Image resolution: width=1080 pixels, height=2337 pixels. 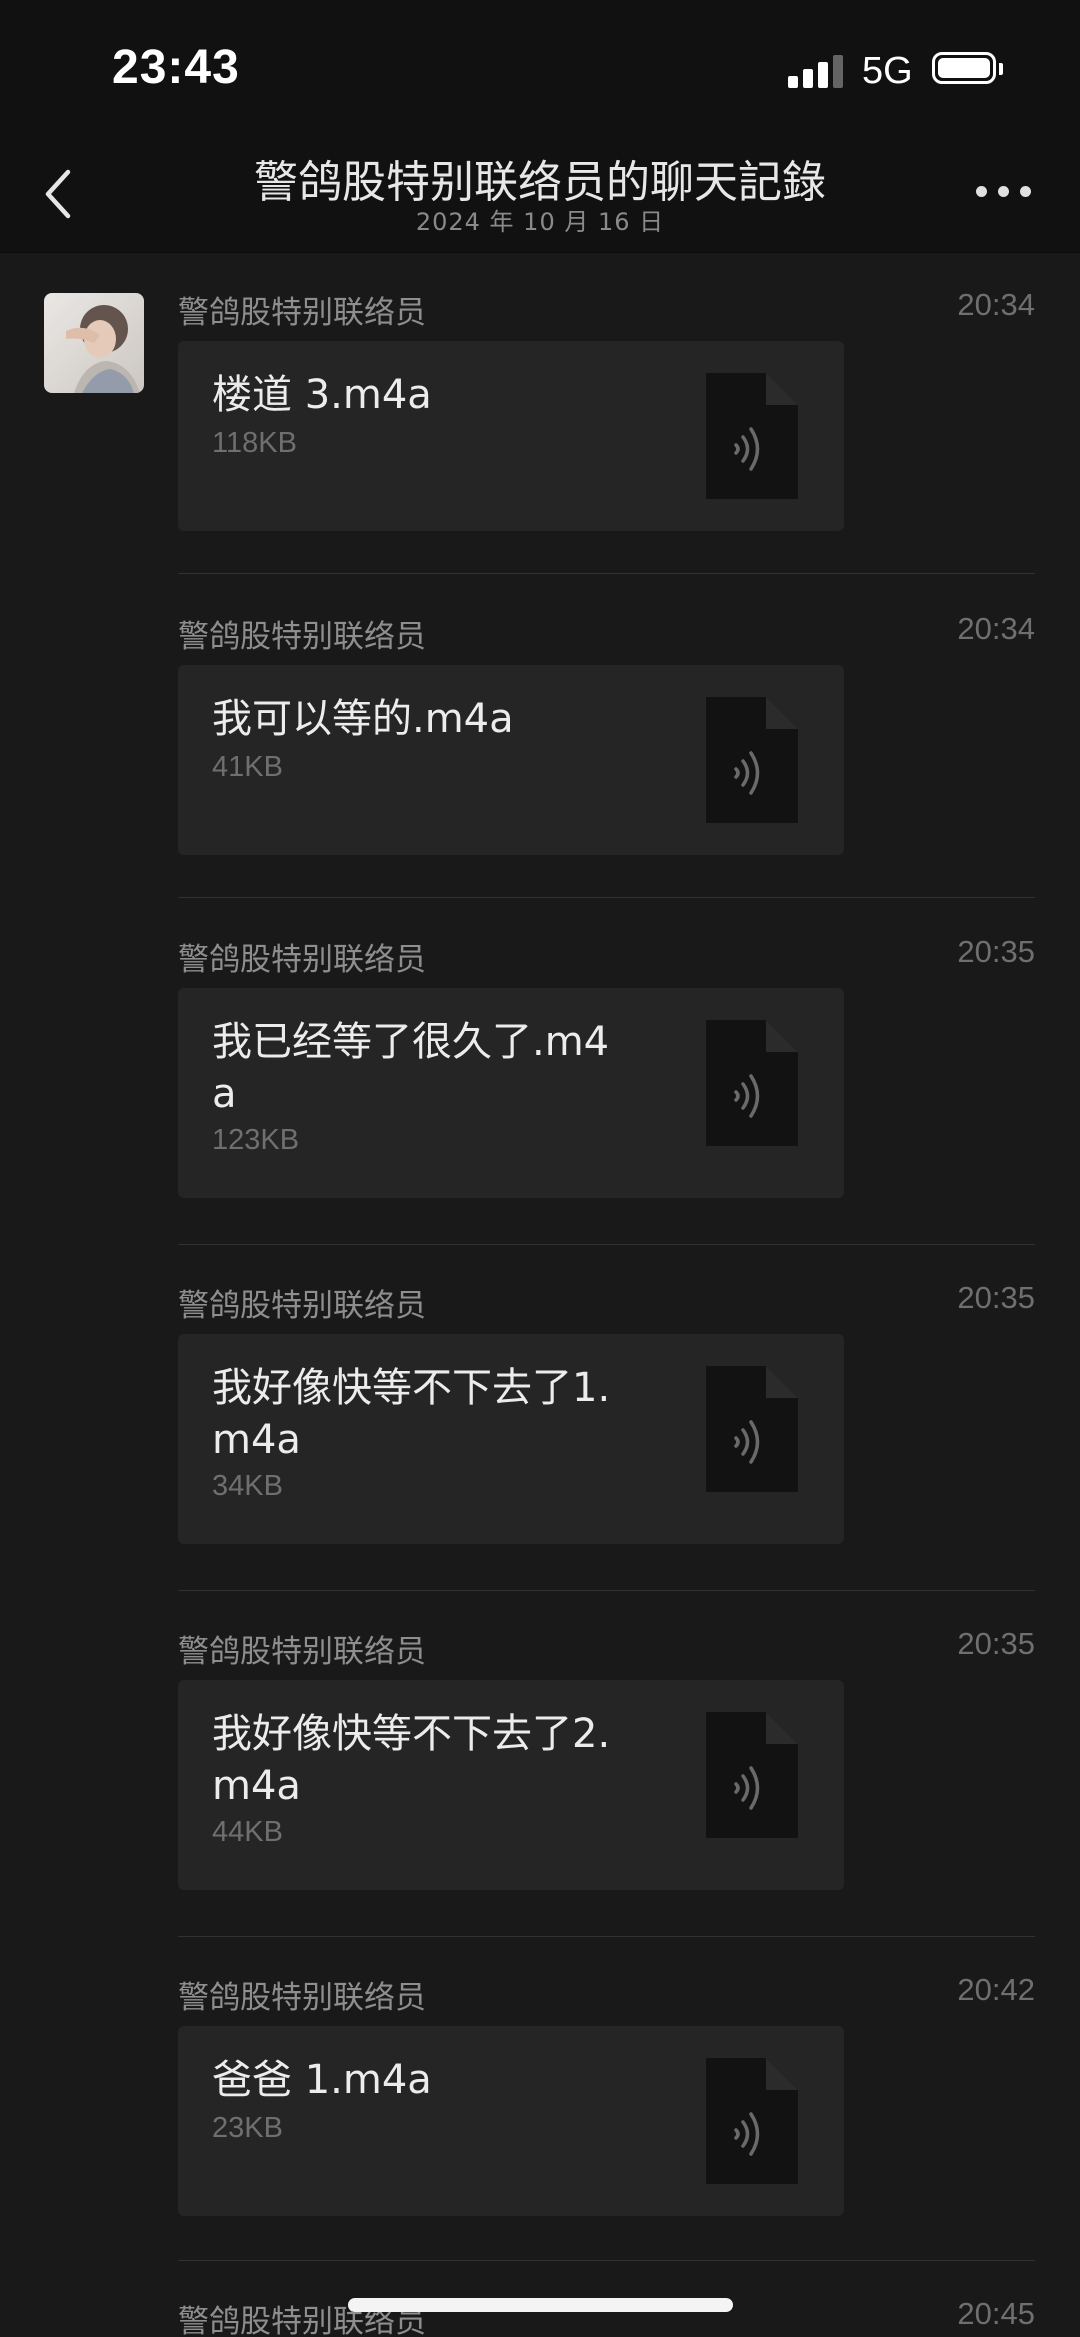 I want to click on file-card: 我好像快等不下去了2.m4a 44KB, so click(x=511, y=1785).